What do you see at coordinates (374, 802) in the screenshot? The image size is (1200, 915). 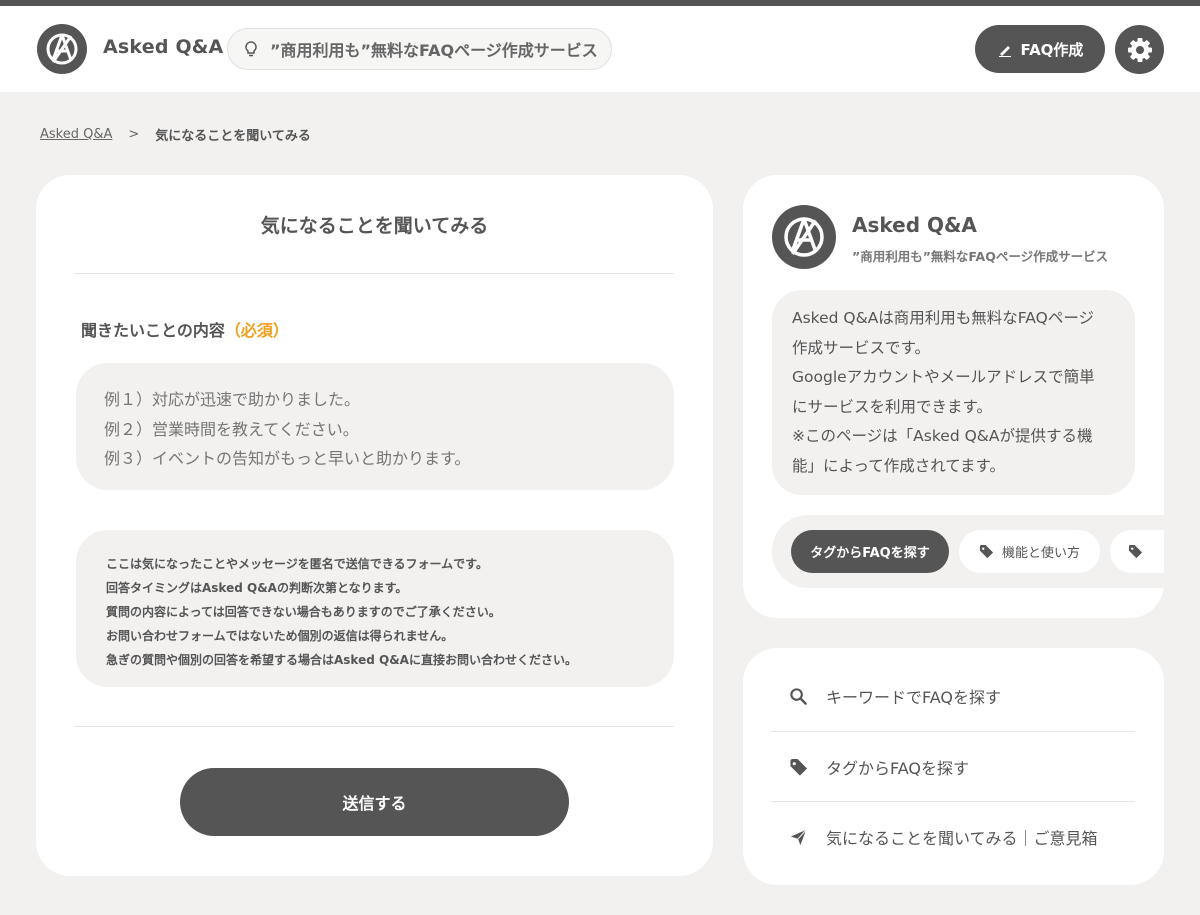 I see `submit-button: 送信する` at bounding box center [374, 802].